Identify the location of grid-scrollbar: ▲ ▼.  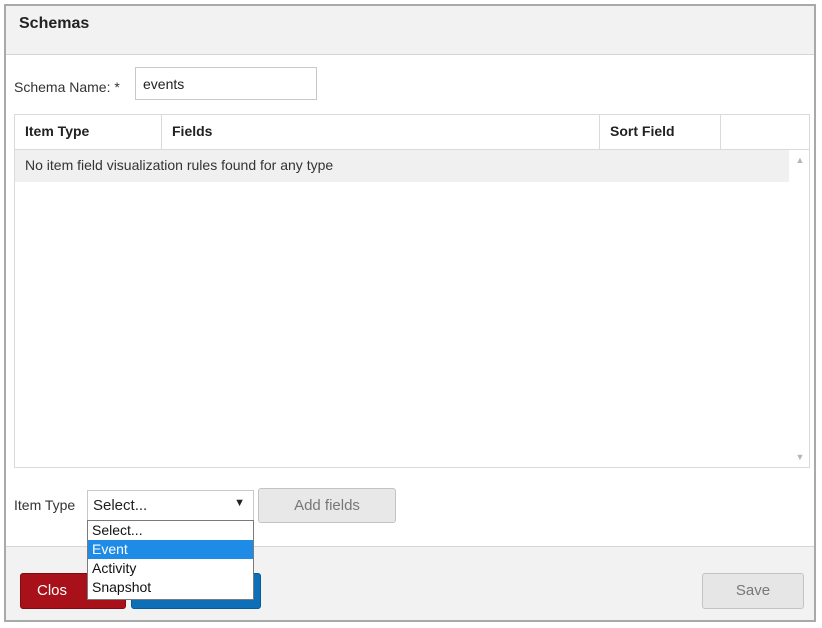
(800, 308).